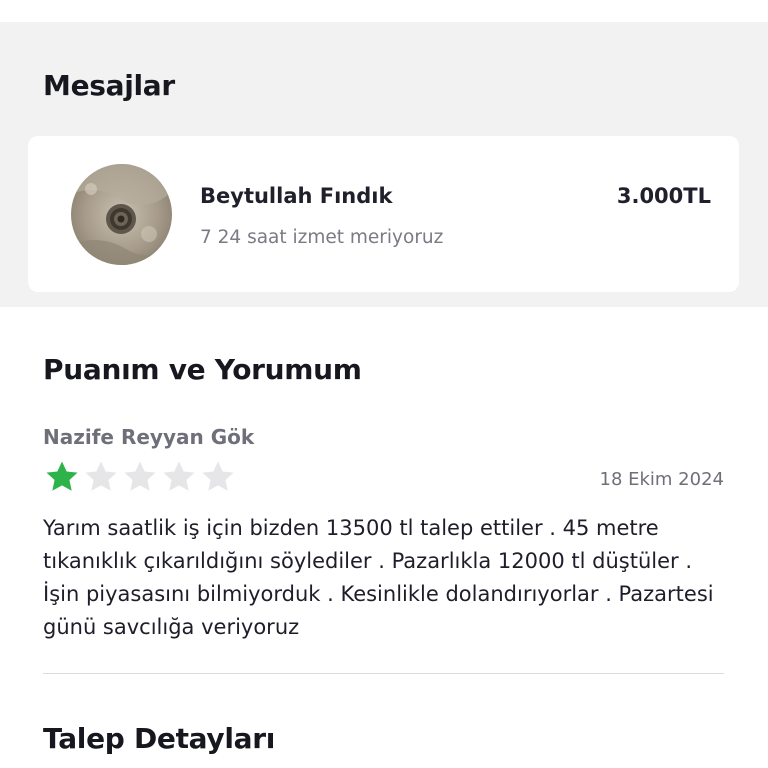 The image size is (768, 768). What do you see at coordinates (159, 738) in the screenshot?
I see `details-section-title: Talep Detayları` at bounding box center [159, 738].